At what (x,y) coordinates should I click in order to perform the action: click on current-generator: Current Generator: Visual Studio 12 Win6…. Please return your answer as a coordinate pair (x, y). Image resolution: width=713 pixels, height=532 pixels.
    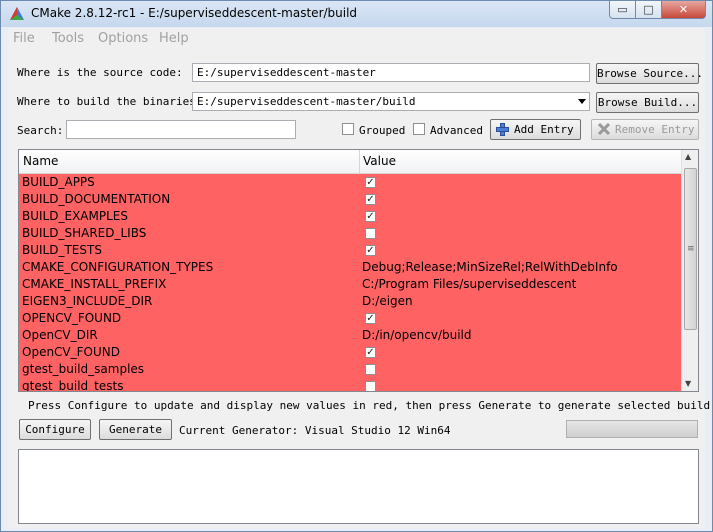
    Looking at the image, I should click on (315, 430).